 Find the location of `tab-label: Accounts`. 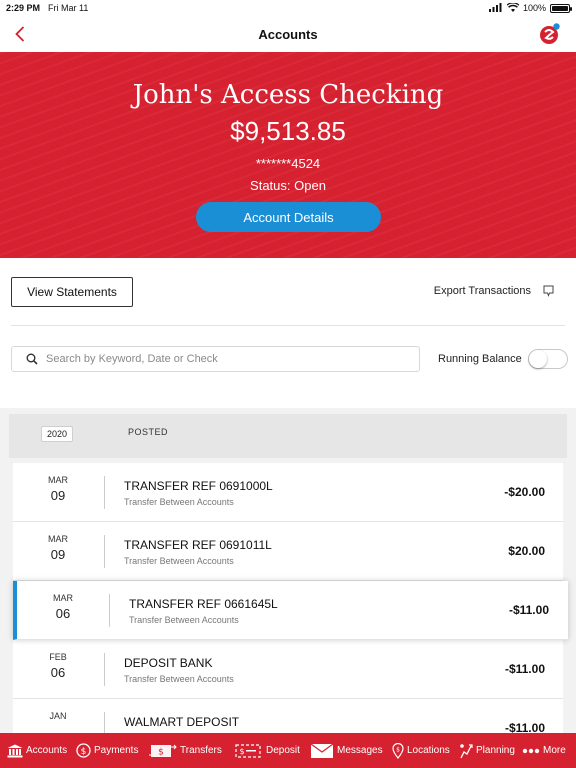

tab-label: Accounts is located at coordinates (47, 750).